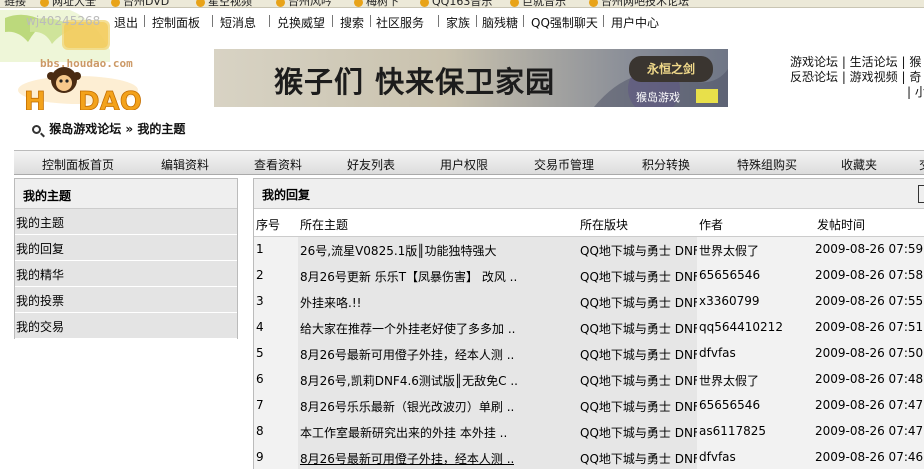  What do you see at coordinates (63, 21) in the screenshot?
I see `username: wj40245268` at bounding box center [63, 21].